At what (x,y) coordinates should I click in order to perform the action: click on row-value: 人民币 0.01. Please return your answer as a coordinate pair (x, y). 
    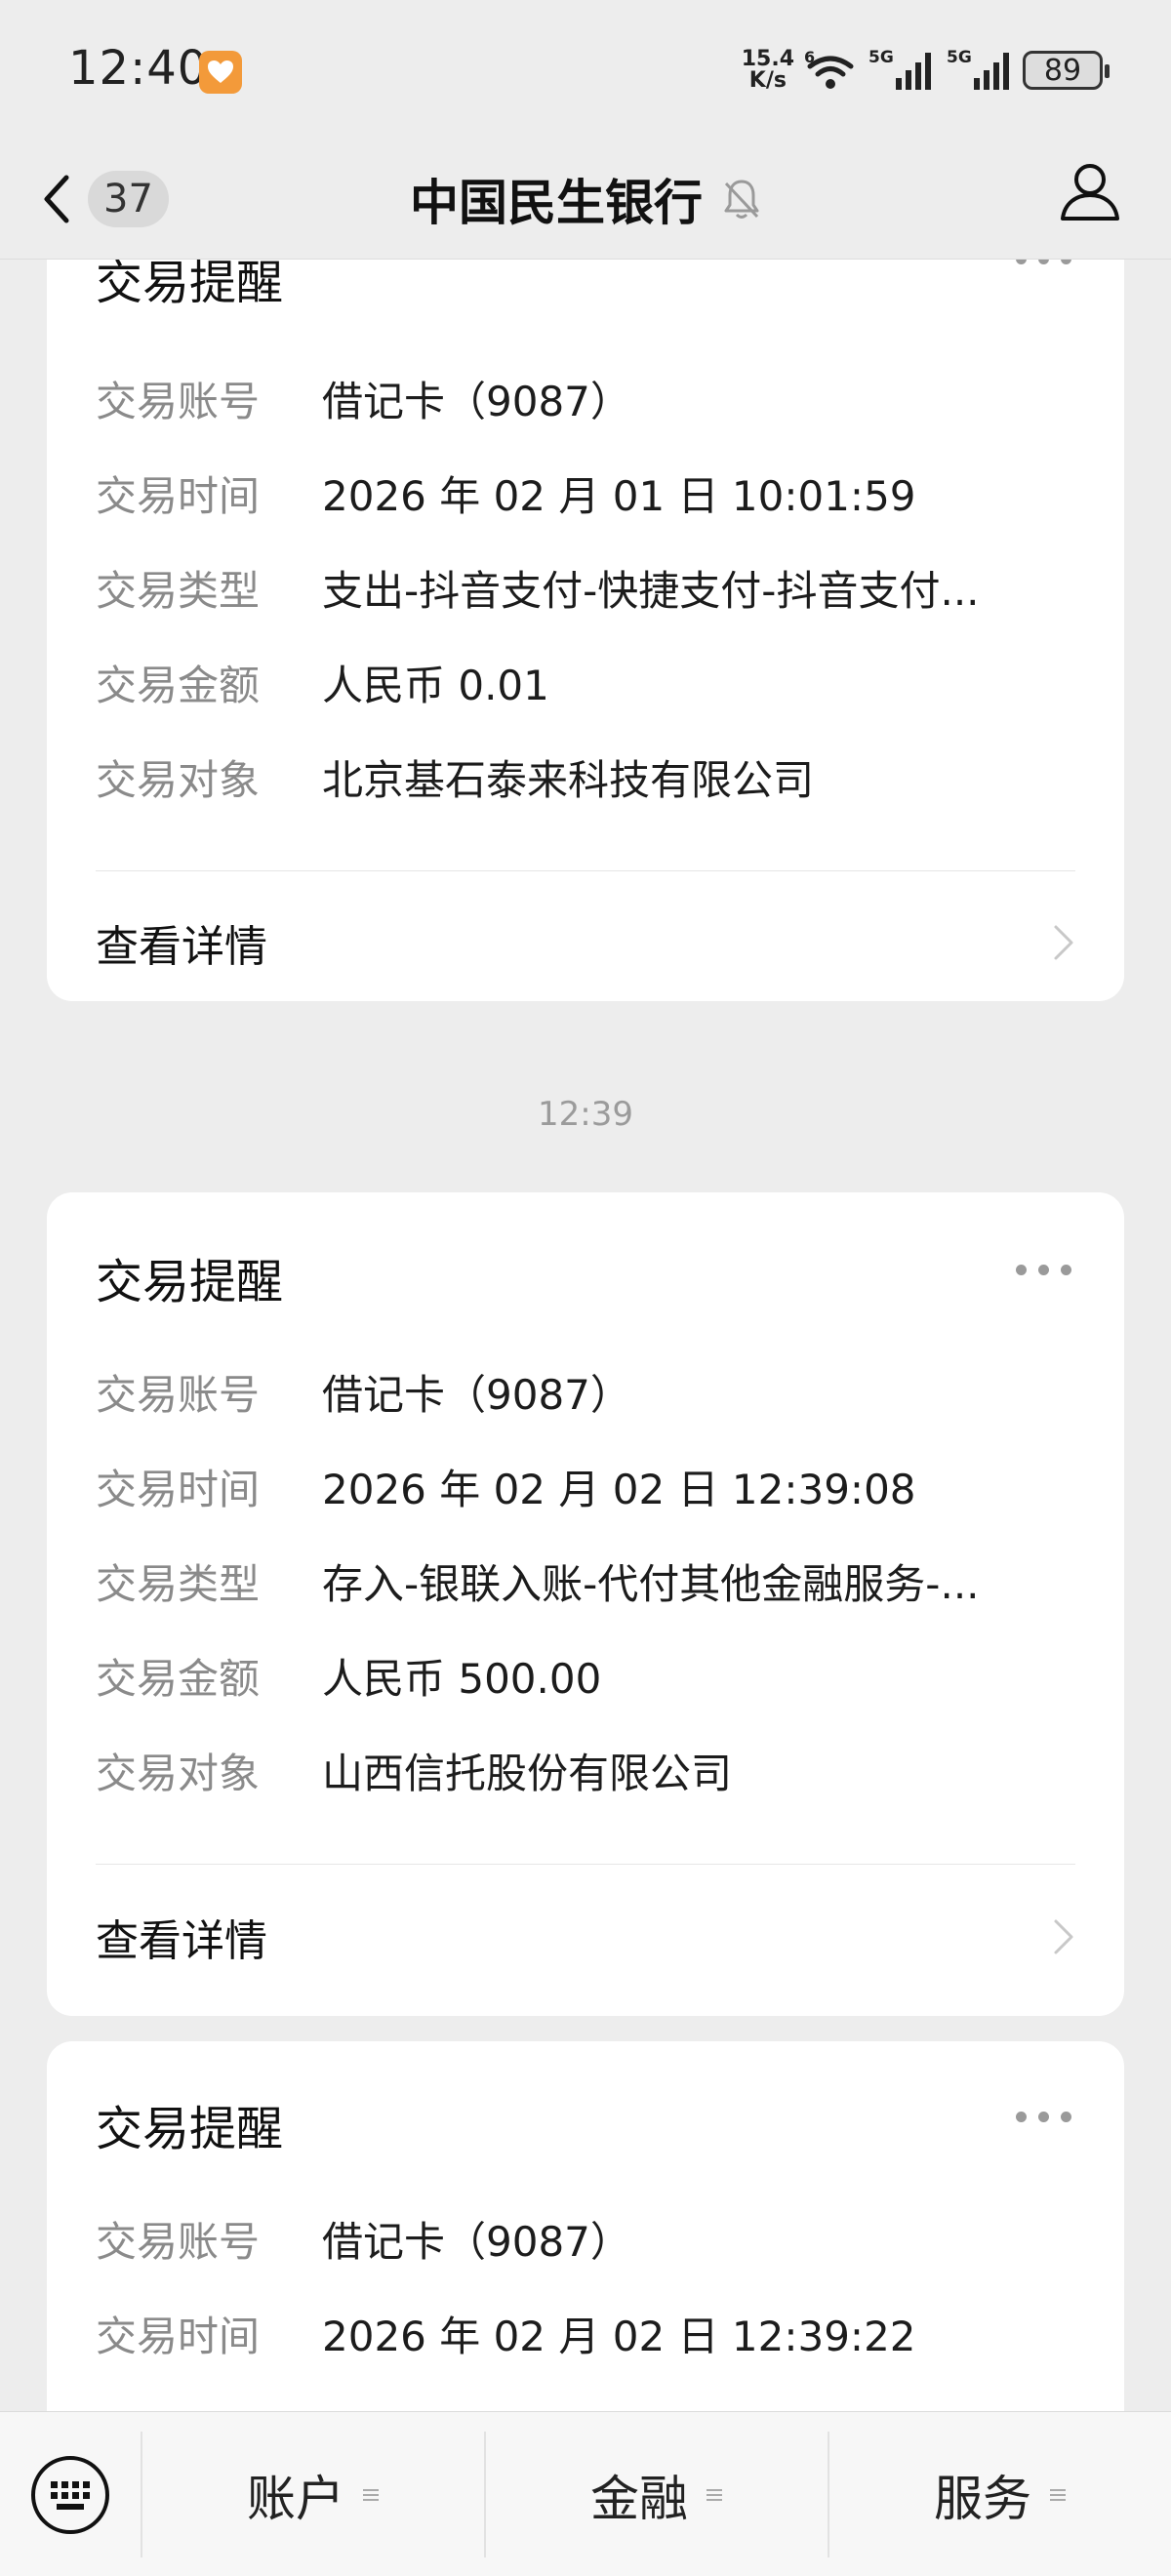
    Looking at the image, I should click on (435, 685).